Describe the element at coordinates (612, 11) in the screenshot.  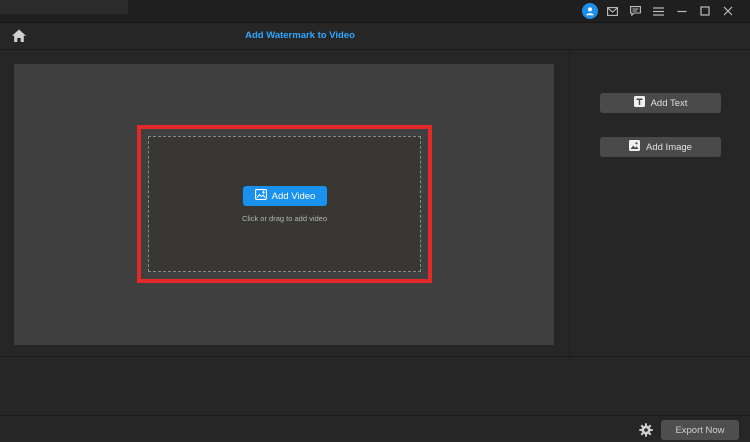
I see `mail-icon` at that location.